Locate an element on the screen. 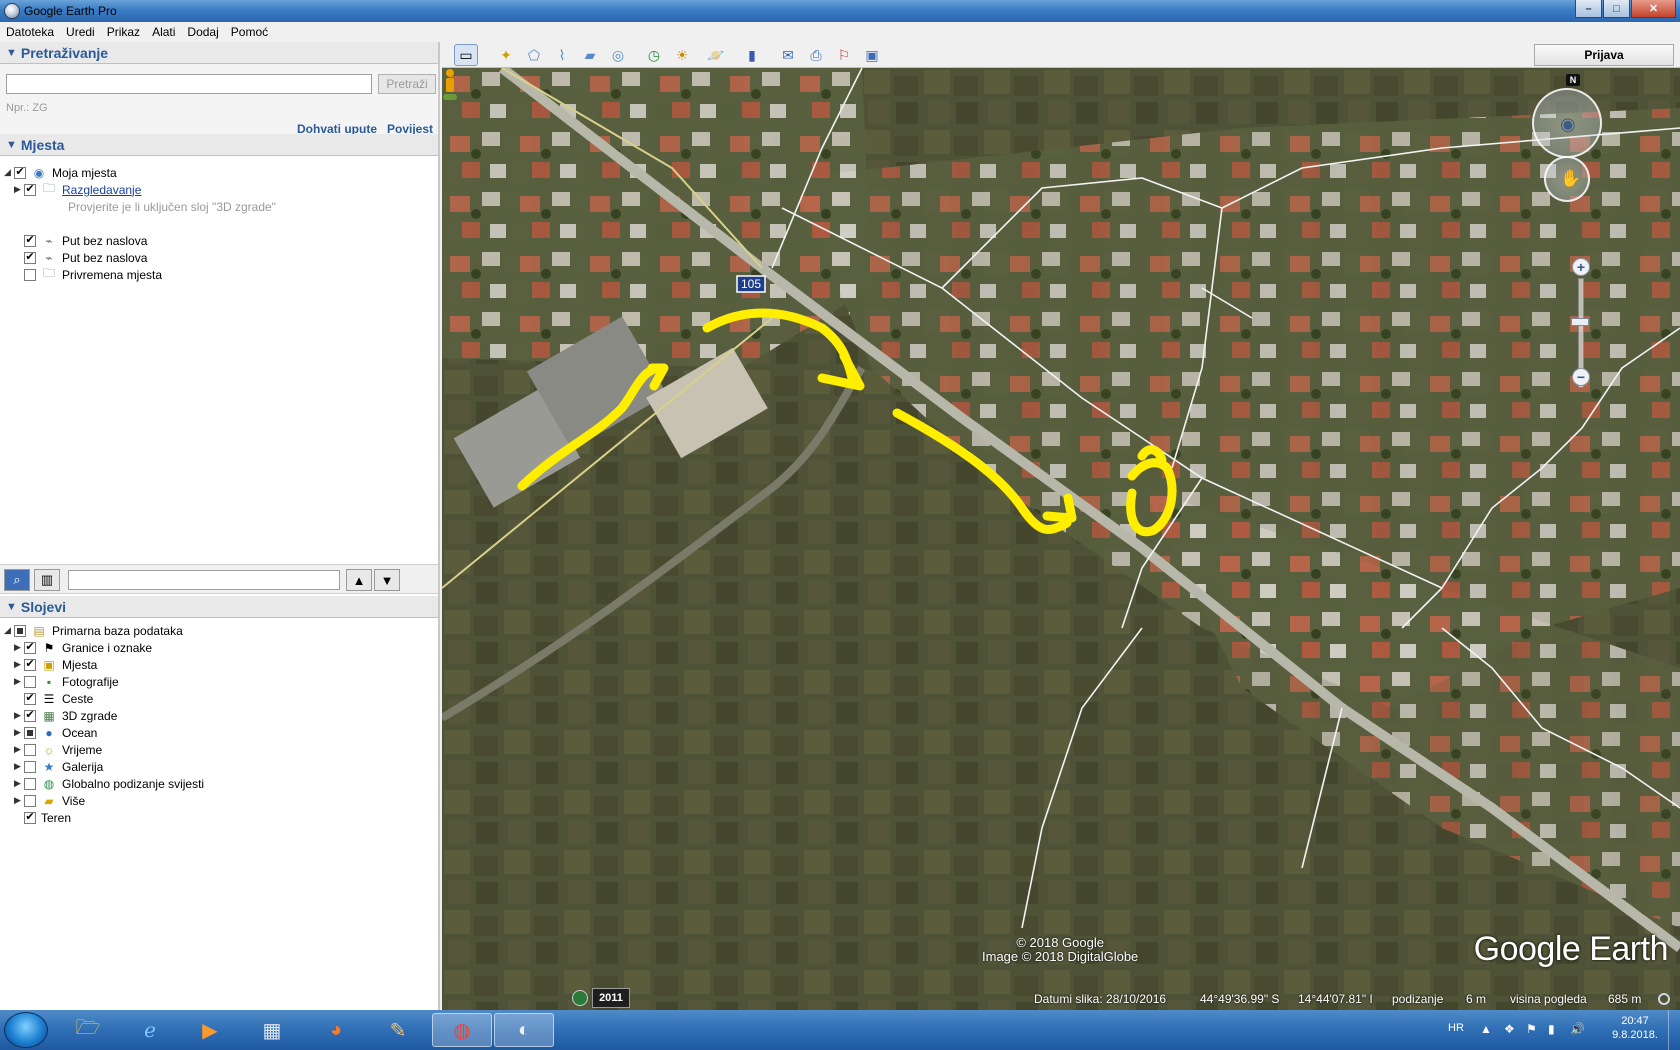 The height and width of the screenshot is (1050, 1680). panel-toggle-icon: ▥ is located at coordinates (47, 580).